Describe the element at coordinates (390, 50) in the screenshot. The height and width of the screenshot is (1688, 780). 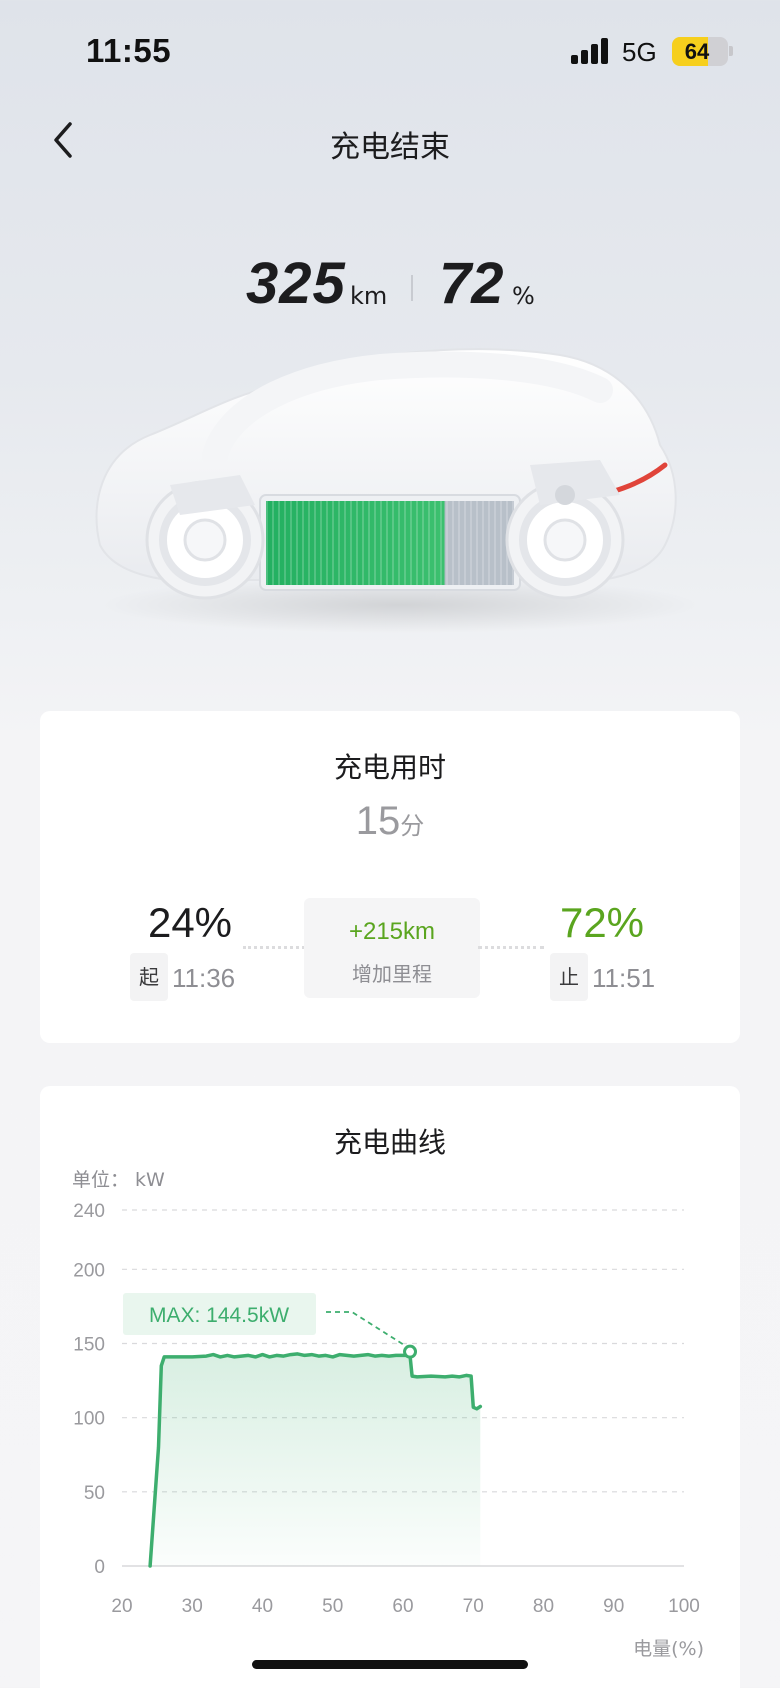
I see `status-bar: 11:55 5G 64` at that location.